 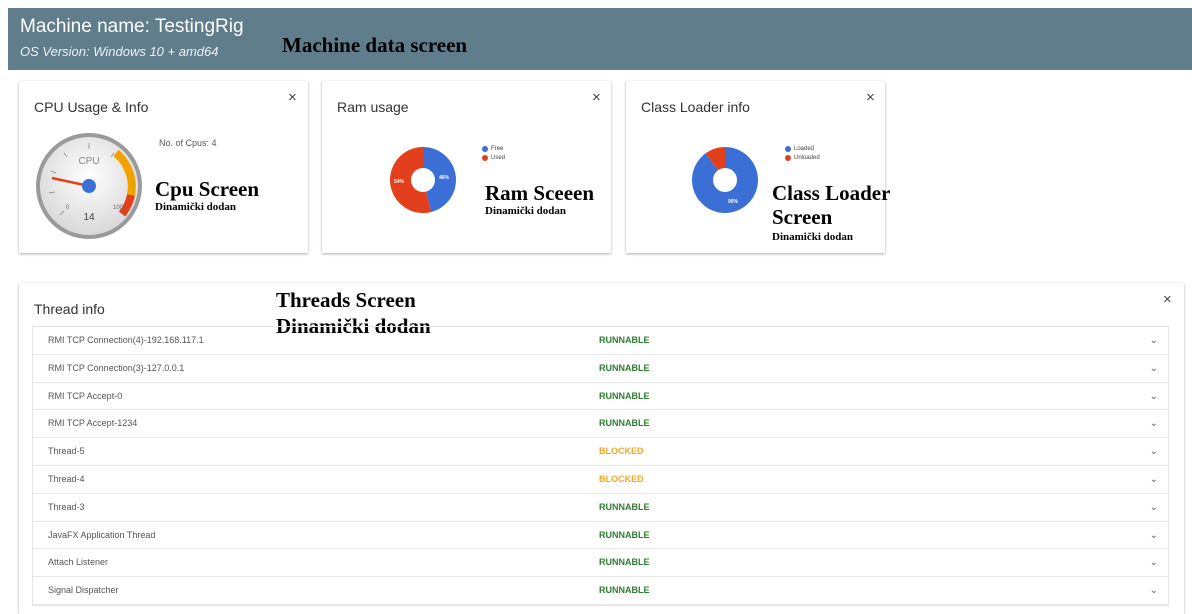 I want to click on cpu-card-title: CPU Usage & Info, so click(x=91, y=107).